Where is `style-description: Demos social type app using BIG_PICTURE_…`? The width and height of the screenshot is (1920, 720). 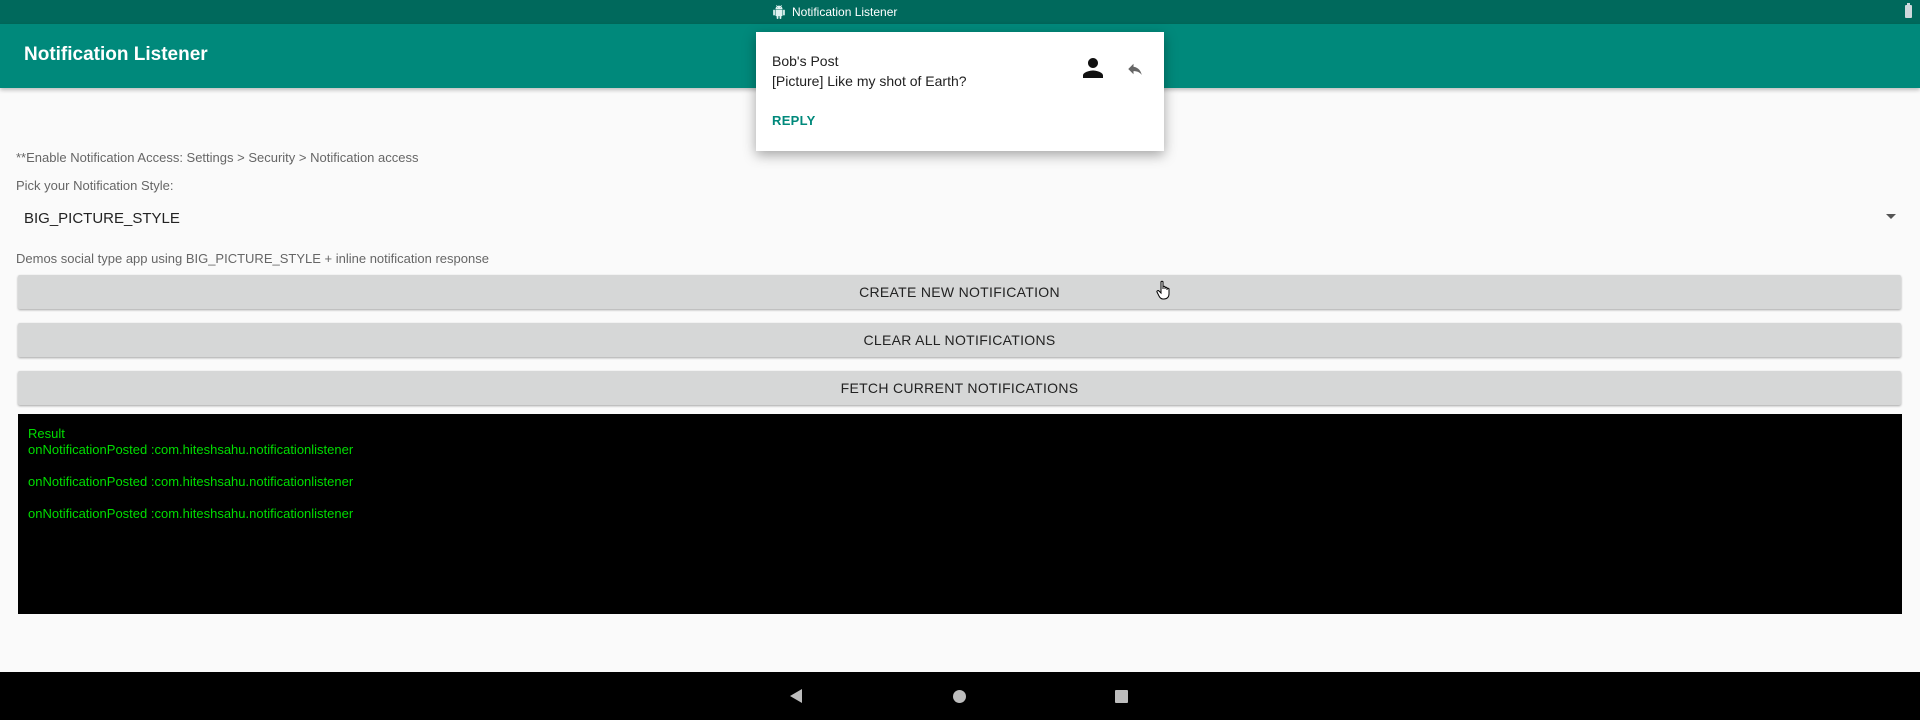
style-description: Demos social type app using BIG_PICTURE_… is located at coordinates (252, 258).